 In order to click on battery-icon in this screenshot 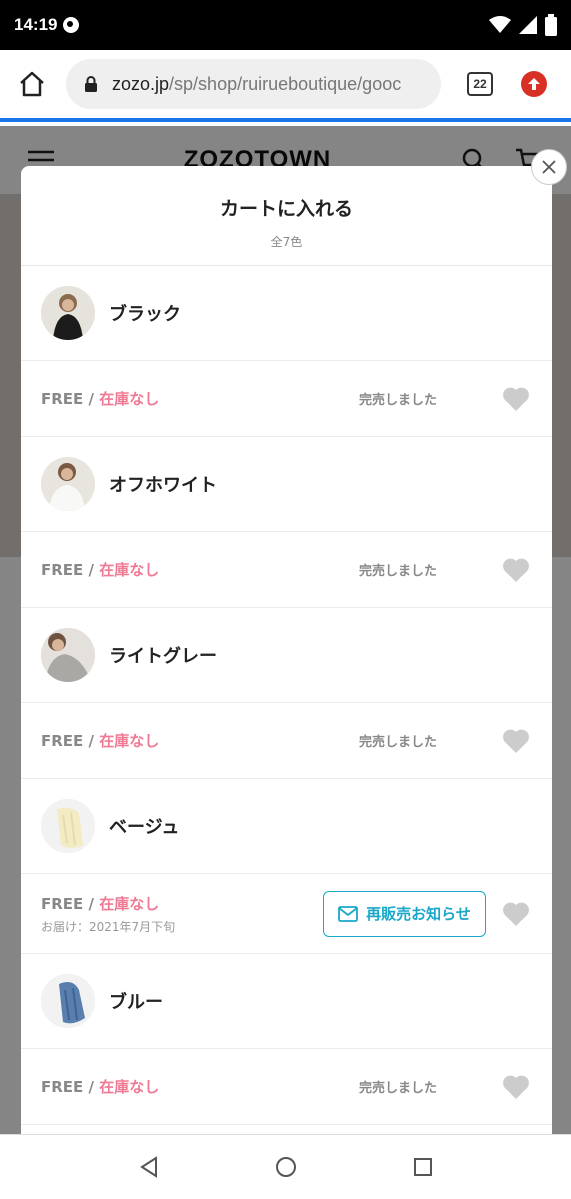, I will do `click(551, 25)`.